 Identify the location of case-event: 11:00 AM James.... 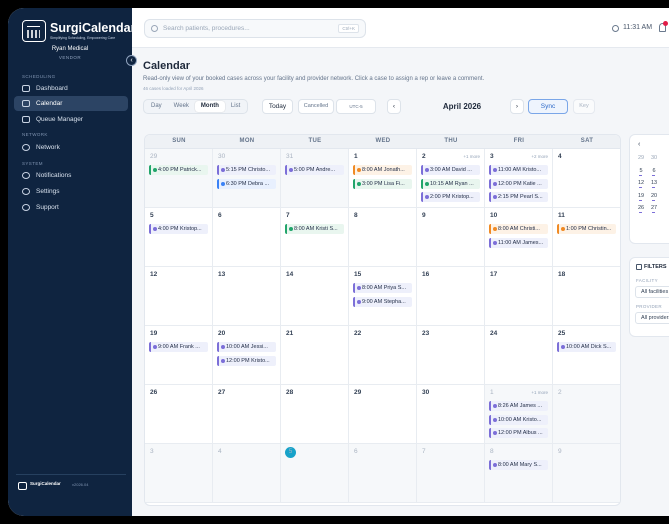
(518, 242).